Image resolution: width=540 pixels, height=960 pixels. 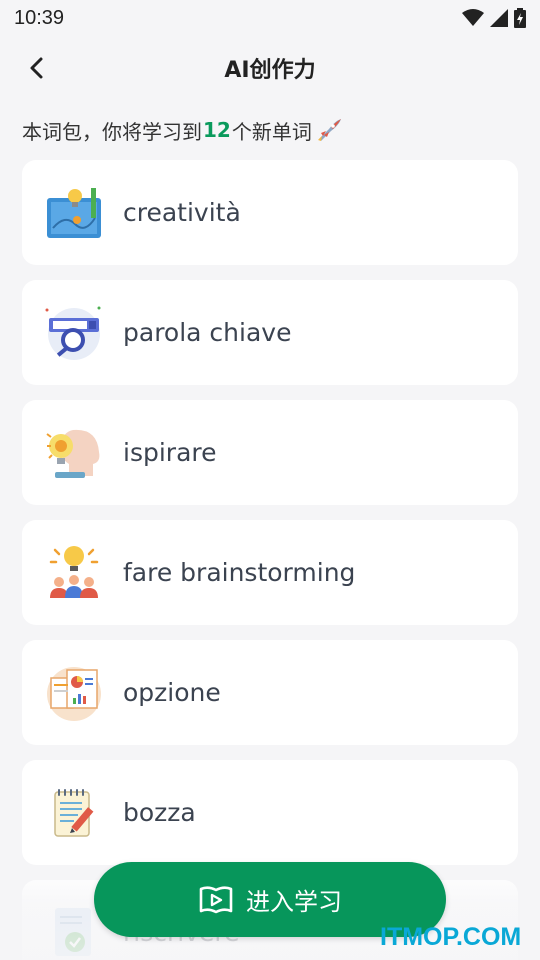 I want to click on word-card: bozza, so click(x=270, y=812).